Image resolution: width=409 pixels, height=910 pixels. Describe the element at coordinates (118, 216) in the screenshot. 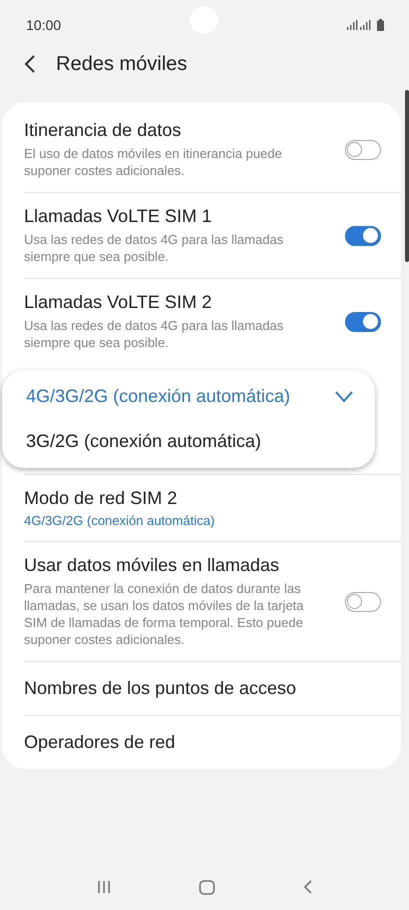

I see `setting-title: Llamadas VoLTE SIM 1` at that location.